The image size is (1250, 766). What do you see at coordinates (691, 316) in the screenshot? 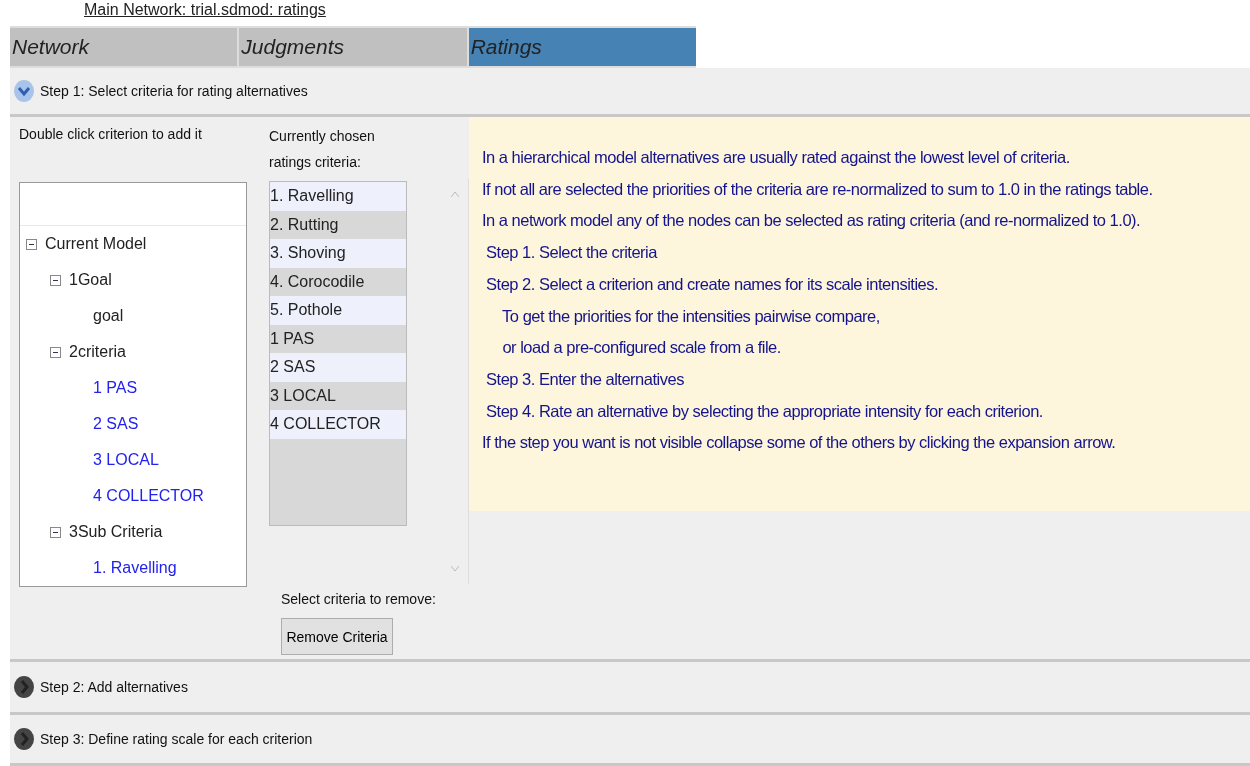
I see `instruction-text: To get the priorities for the intensities pairwise compare,` at bounding box center [691, 316].